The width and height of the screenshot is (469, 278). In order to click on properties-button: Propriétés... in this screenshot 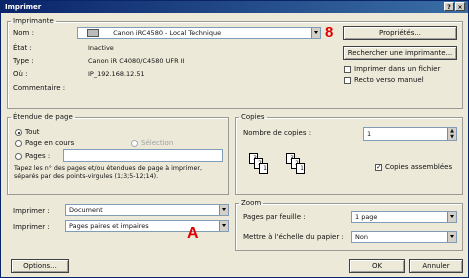, I will do `click(400, 33)`.